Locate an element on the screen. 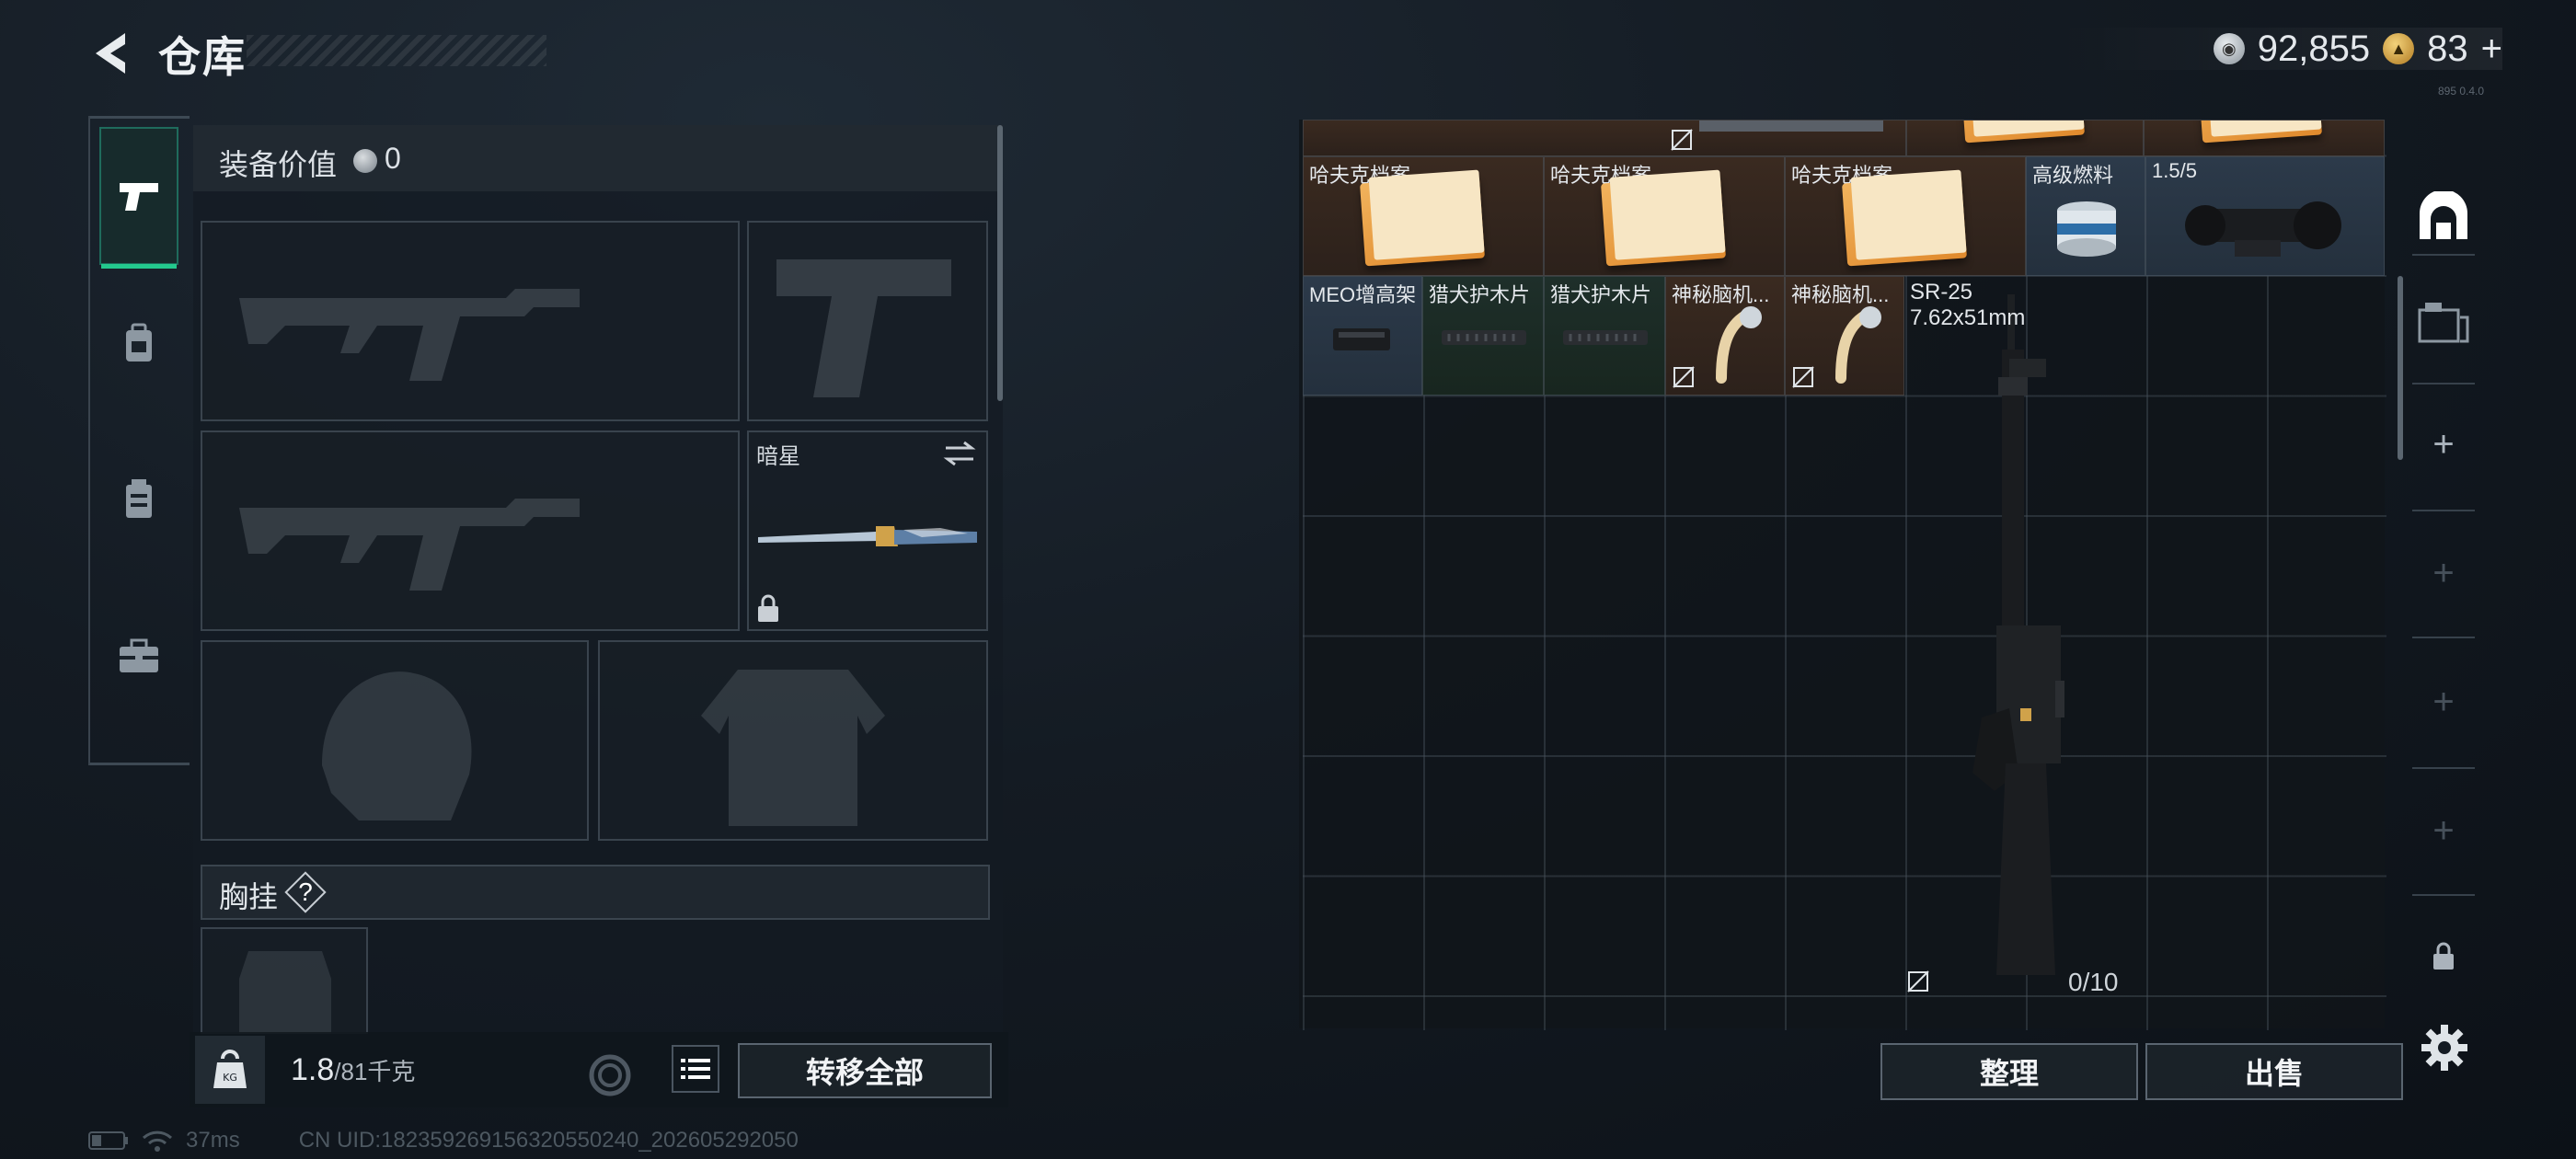 The width and height of the screenshot is (2576, 1159). item-label: MEO增高架 is located at coordinates (1363, 294).